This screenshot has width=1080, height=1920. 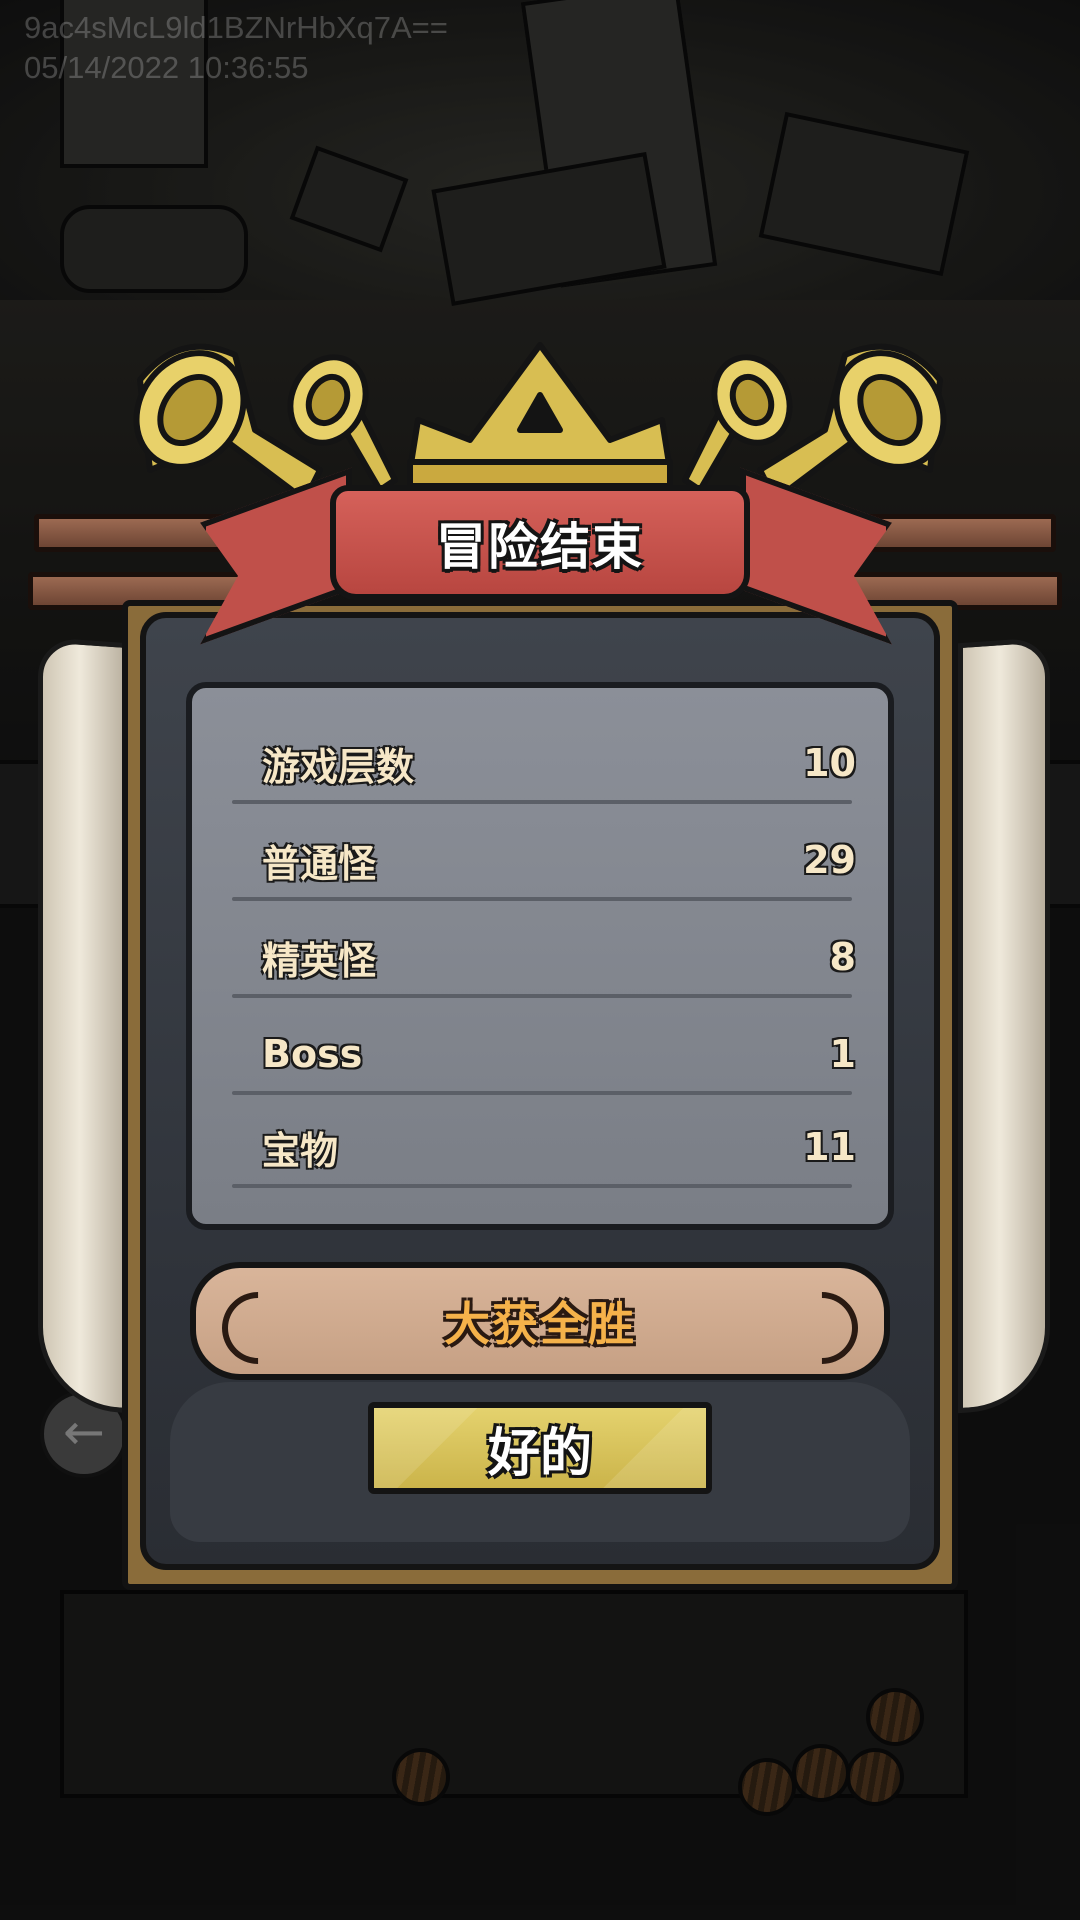 What do you see at coordinates (546, 860) in the screenshot?
I see `stat-row-normal-monsters: 普通怪 29` at bounding box center [546, 860].